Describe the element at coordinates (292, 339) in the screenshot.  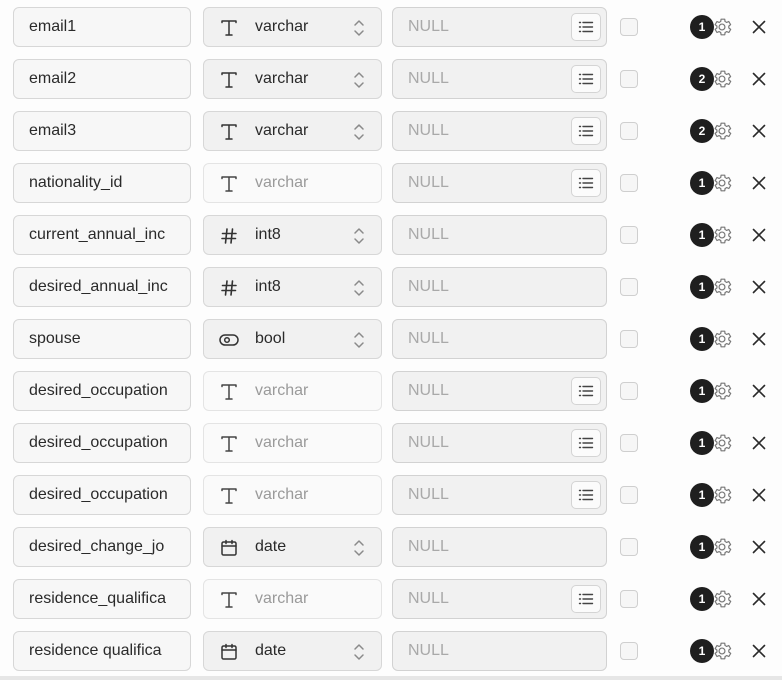
I see `column-type-select: bool` at that location.